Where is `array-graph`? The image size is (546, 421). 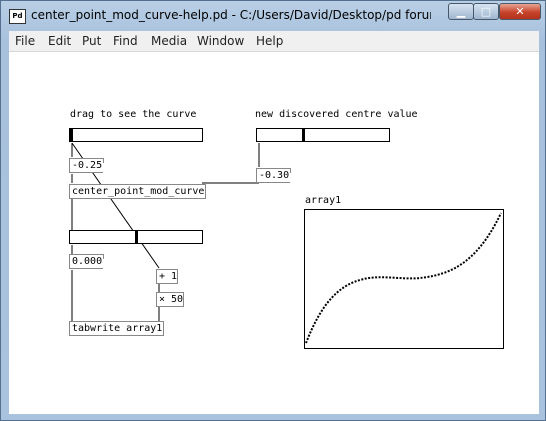
array-graph is located at coordinates (404, 279).